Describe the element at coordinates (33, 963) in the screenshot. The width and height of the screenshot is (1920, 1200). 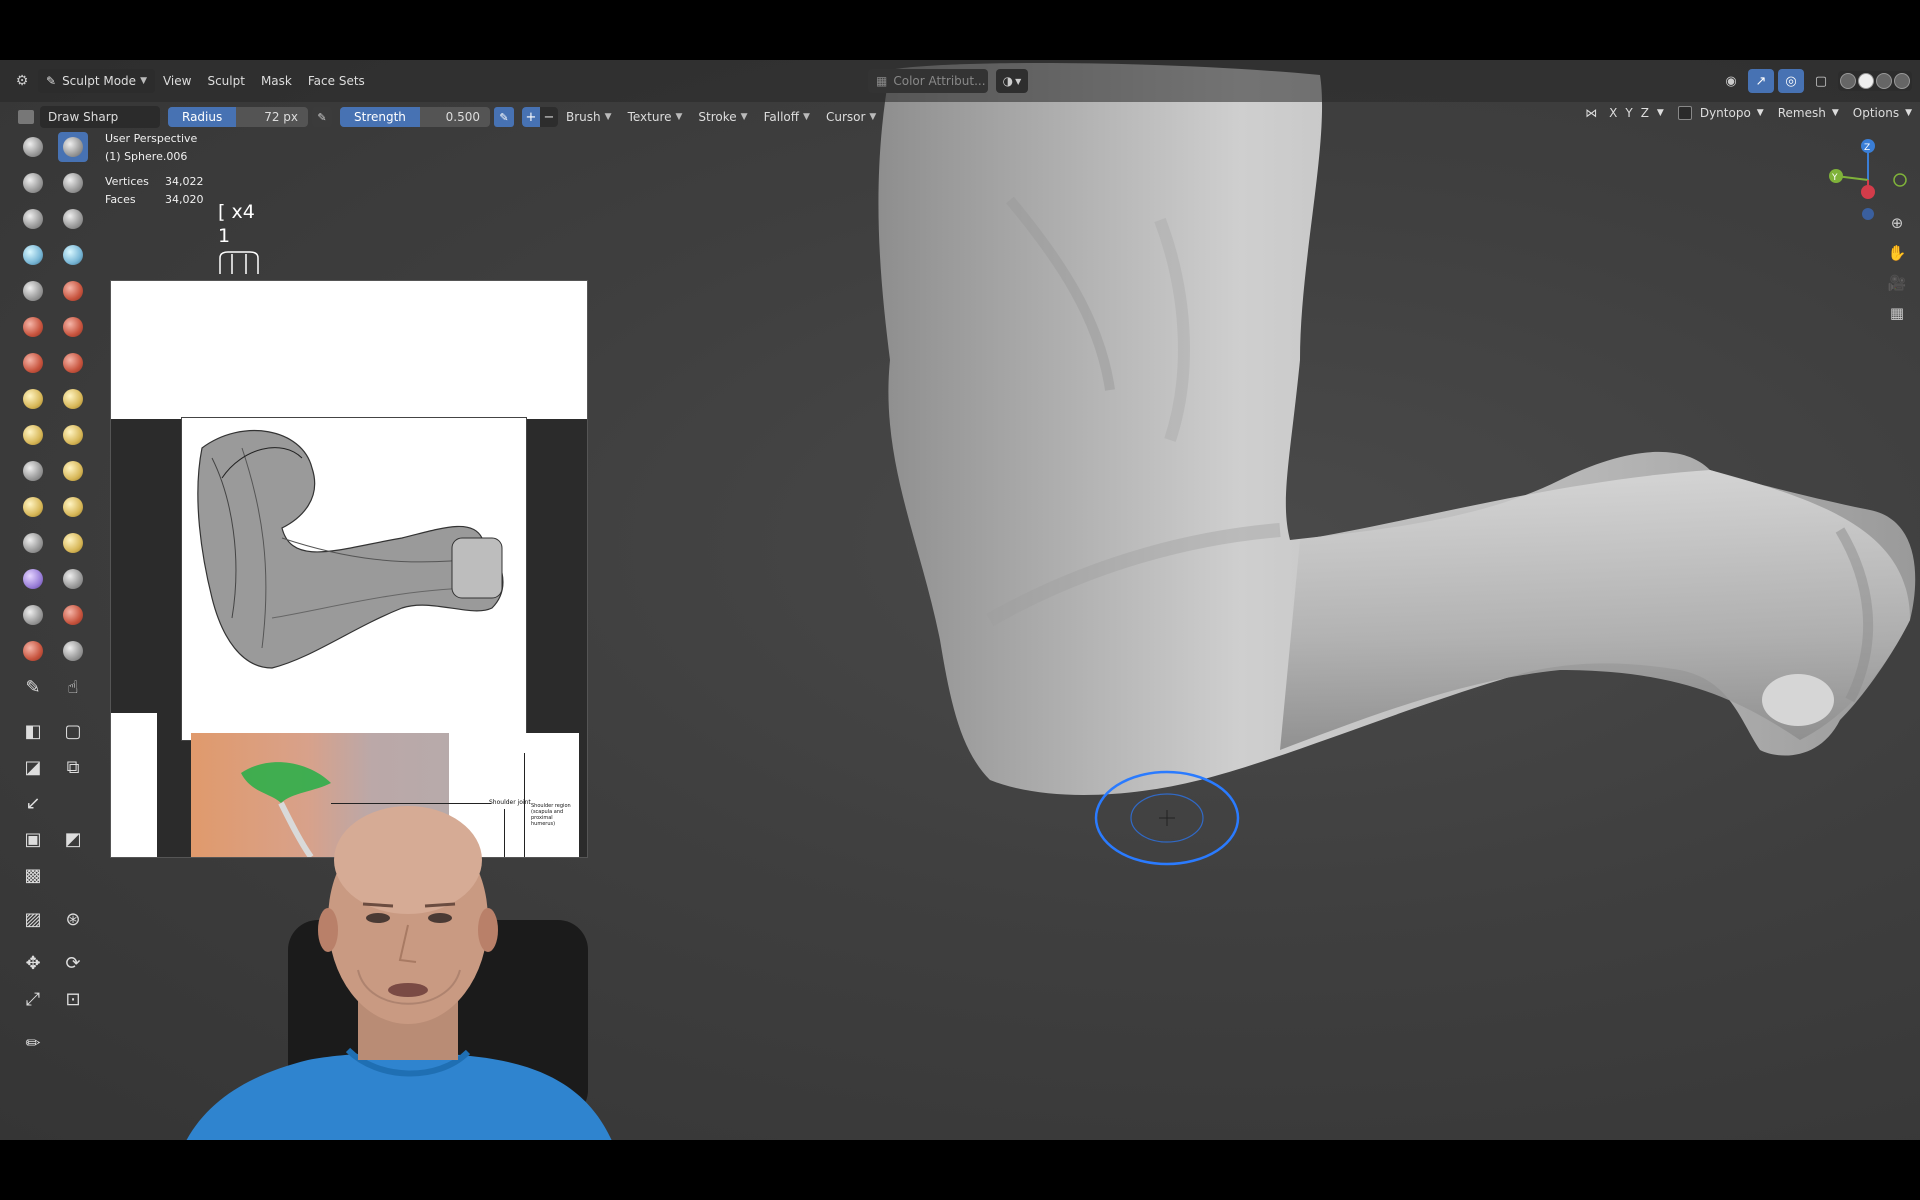
I see `move-tool-icon: ✥` at that location.